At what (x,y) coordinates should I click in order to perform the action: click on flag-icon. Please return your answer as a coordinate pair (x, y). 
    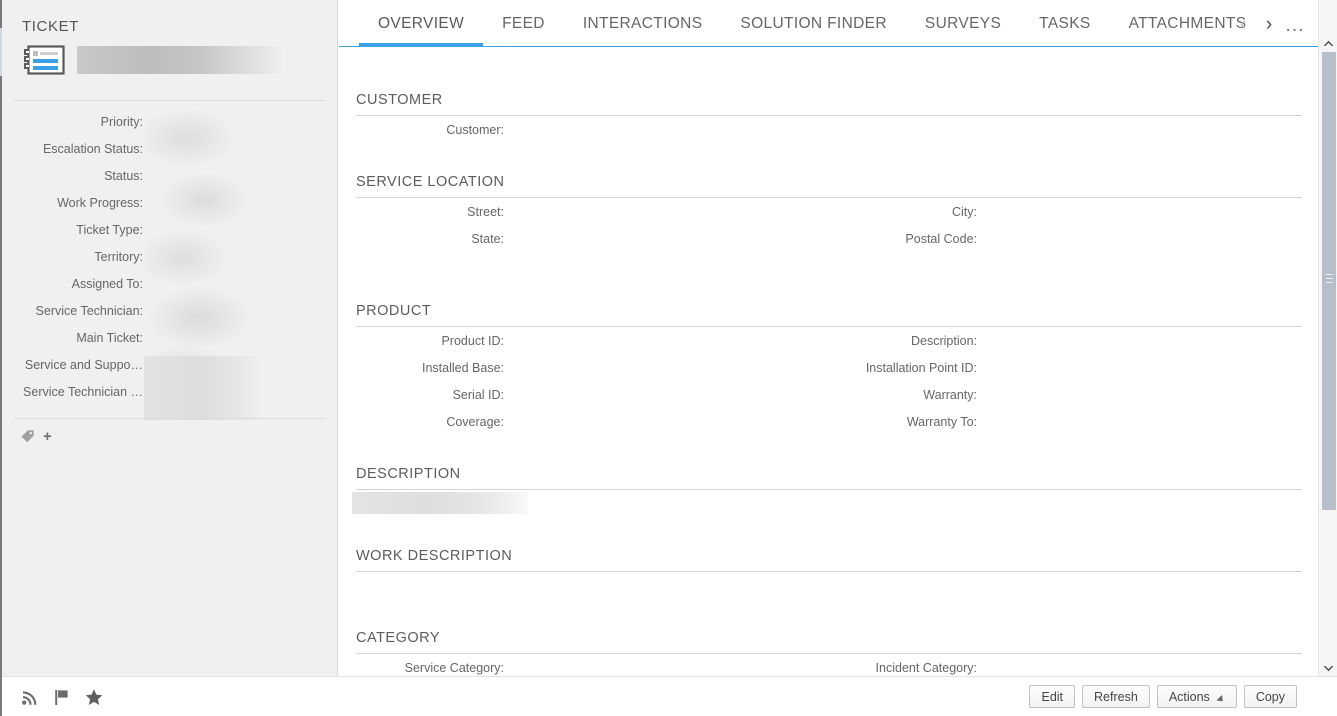
    Looking at the image, I should click on (62, 697).